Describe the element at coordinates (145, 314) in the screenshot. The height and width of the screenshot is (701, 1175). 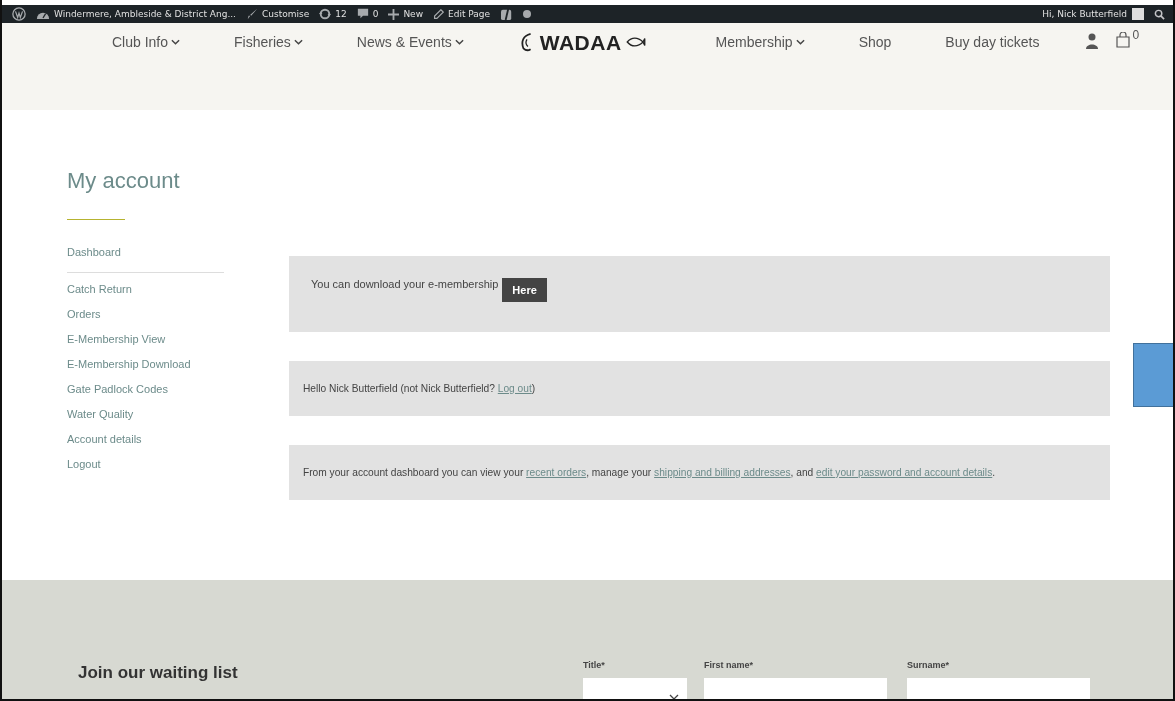
I see `account-menu-link: Orders` at that location.